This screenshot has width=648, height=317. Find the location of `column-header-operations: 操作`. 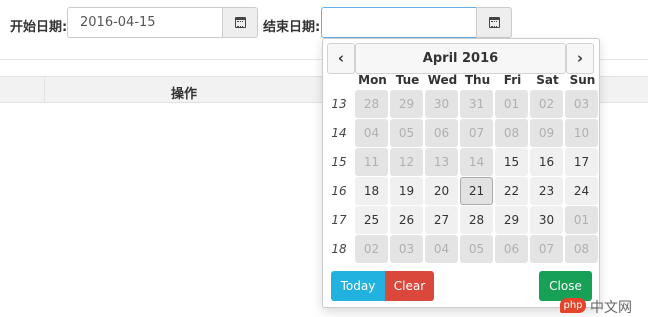

column-header-operations: 操作 is located at coordinates (184, 94).